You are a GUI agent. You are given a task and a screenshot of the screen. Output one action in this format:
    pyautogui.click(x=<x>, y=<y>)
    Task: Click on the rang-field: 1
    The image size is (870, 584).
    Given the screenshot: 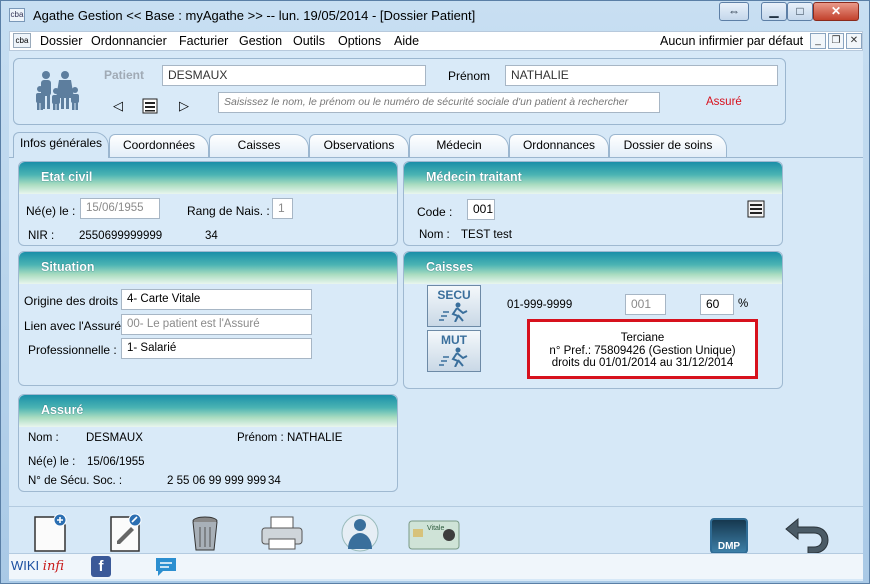 What is the action you would take?
    pyautogui.click(x=282, y=208)
    